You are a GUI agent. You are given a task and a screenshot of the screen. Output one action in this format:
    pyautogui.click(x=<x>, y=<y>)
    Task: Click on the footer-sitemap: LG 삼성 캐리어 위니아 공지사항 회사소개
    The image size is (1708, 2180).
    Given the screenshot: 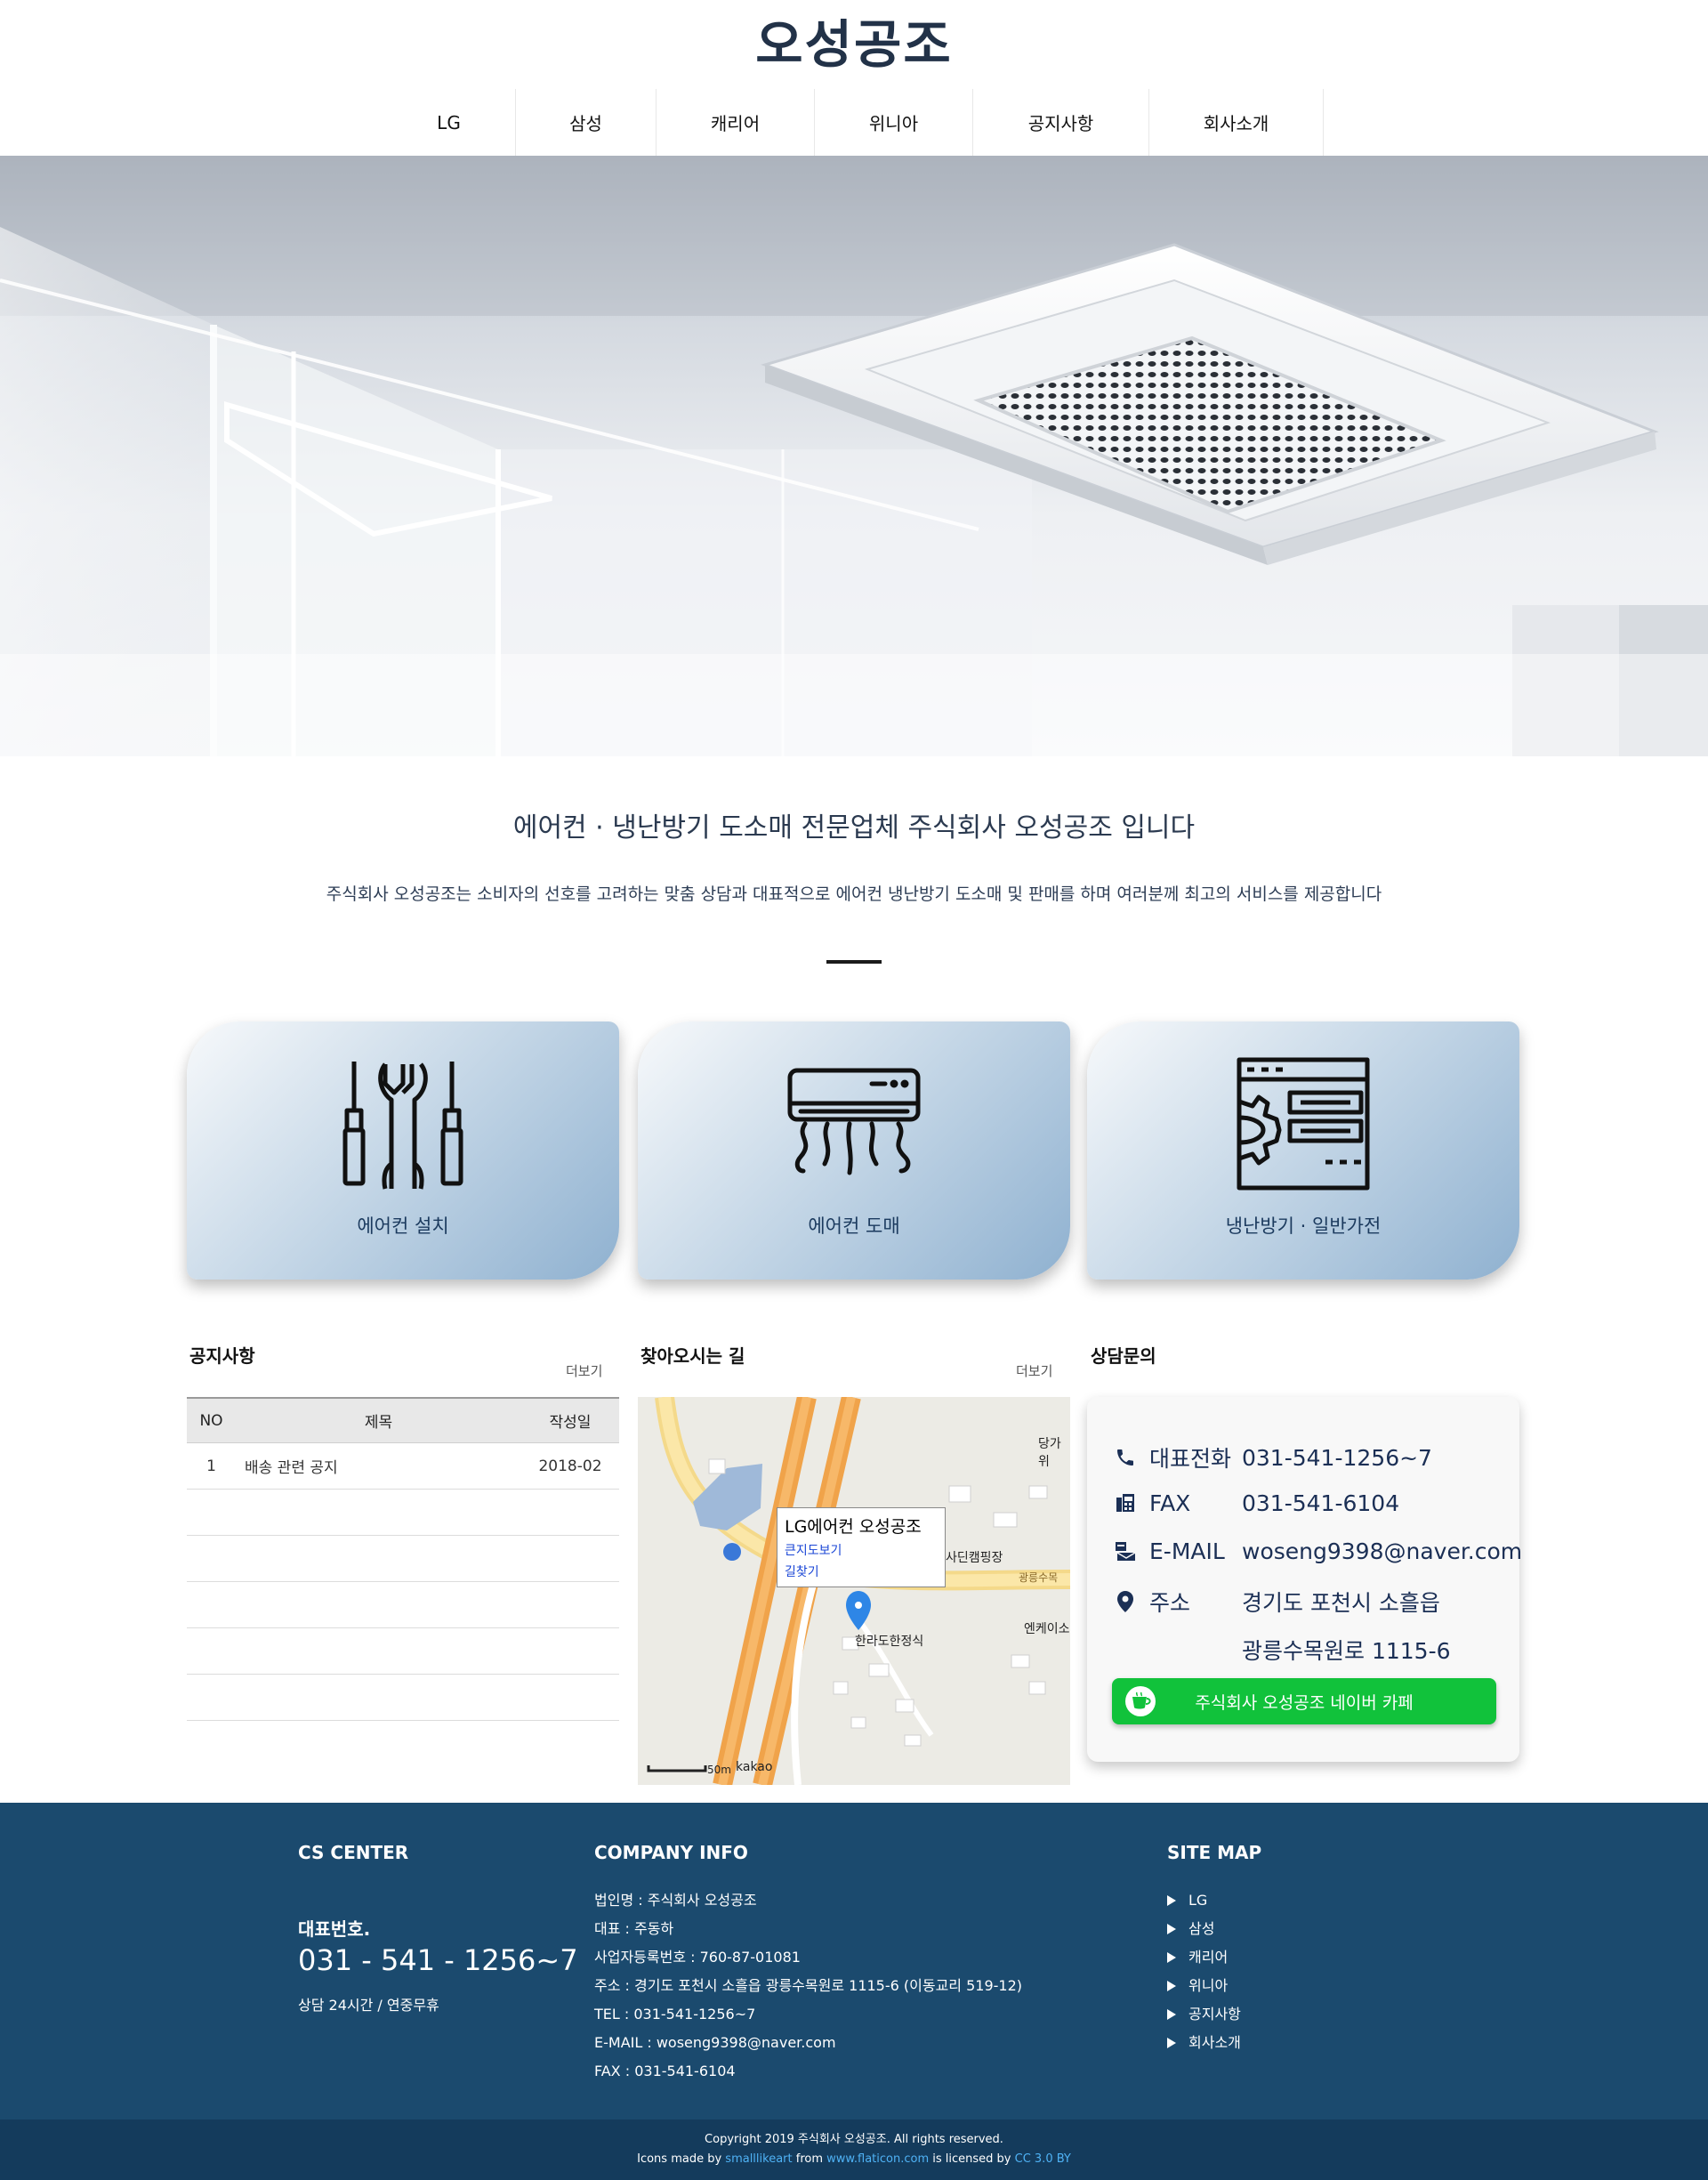 What is the action you would take?
    pyautogui.click(x=1204, y=1972)
    